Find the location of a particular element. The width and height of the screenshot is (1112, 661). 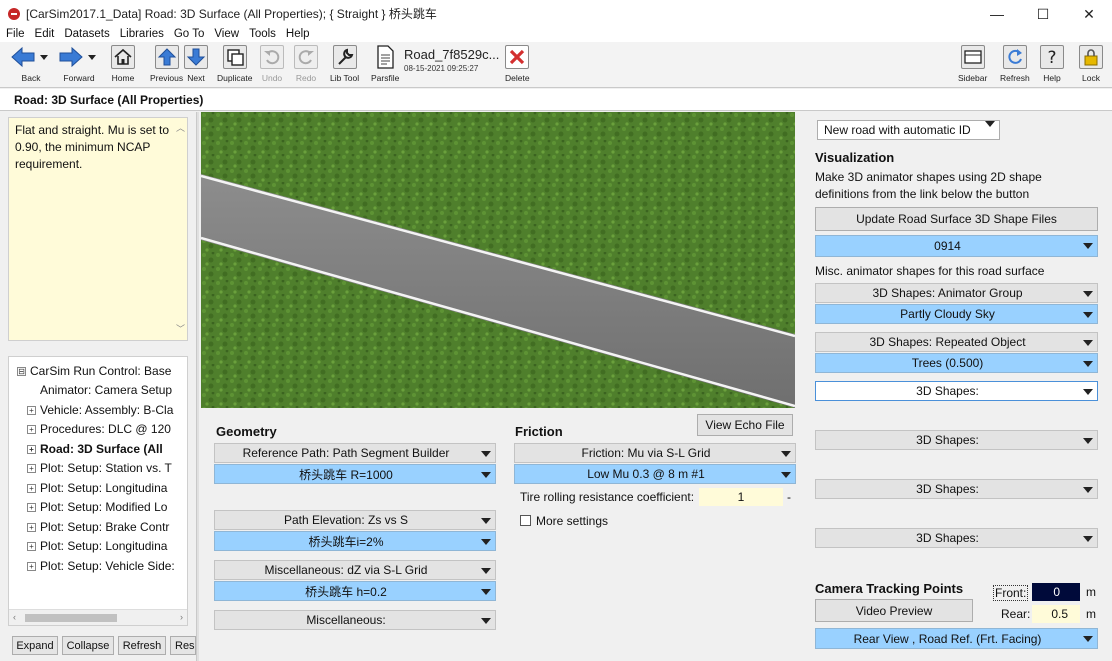

lock-button: Lock is located at coordinates (1091, 64).